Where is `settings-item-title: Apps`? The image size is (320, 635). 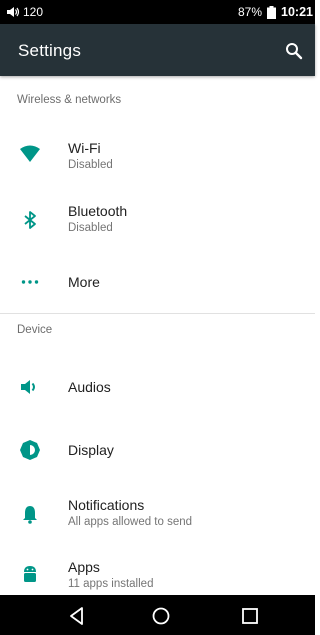
settings-item-title: Apps is located at coordinates (84, 567).